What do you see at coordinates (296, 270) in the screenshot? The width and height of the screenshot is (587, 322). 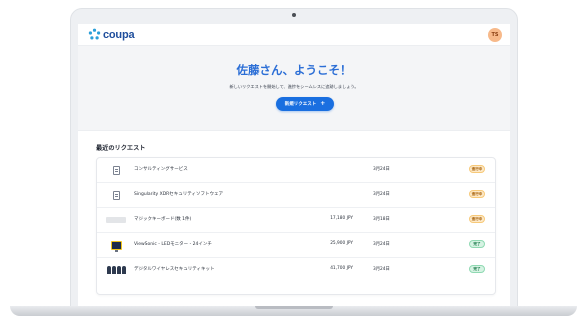 I see `list-item: デジタルワイヤレスセキュリティキット 41,700 JPY 3月24日 完了` at bounding box center [296, 270].